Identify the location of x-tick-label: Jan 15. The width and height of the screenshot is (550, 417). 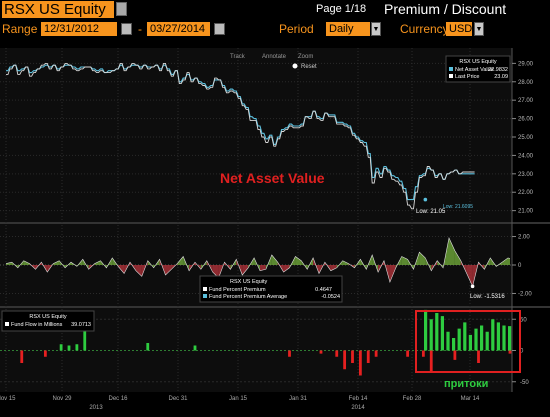
(238, 399).